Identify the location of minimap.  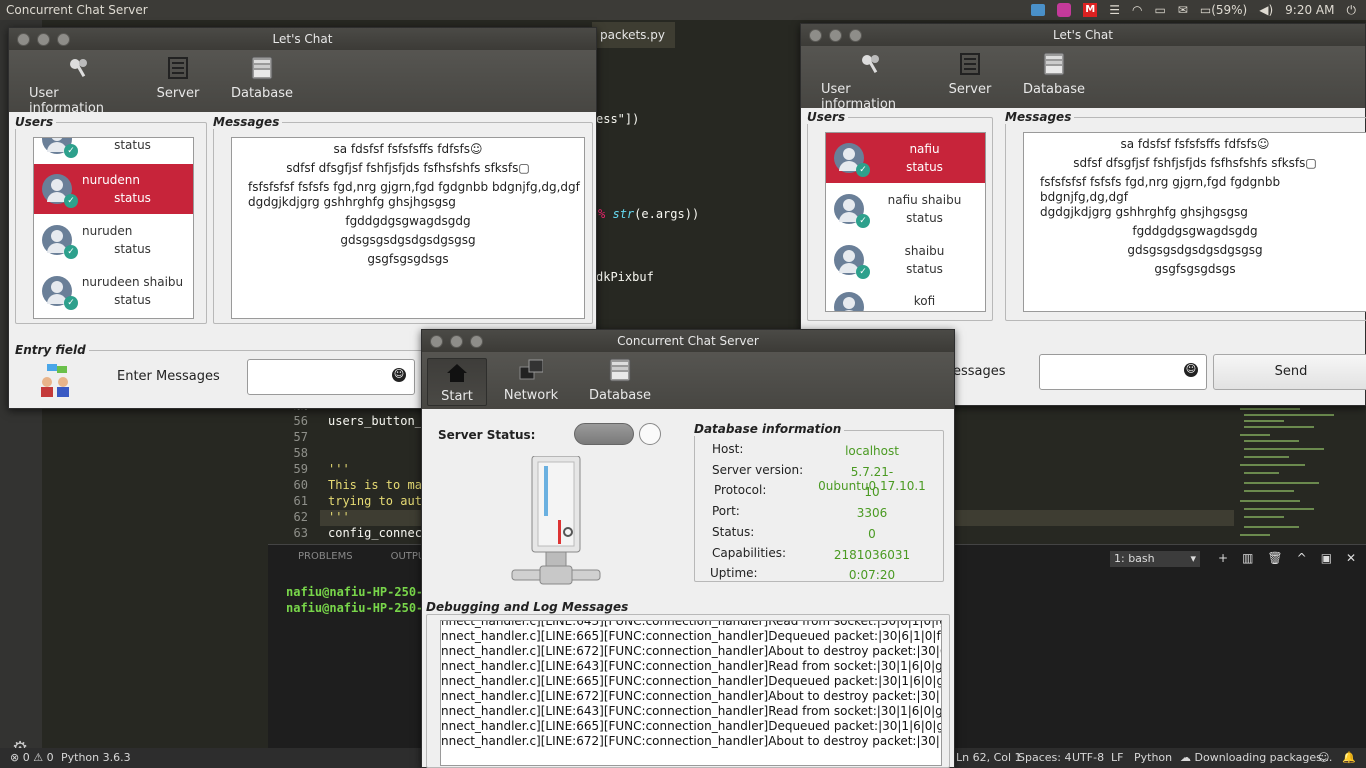
(1291, 474).